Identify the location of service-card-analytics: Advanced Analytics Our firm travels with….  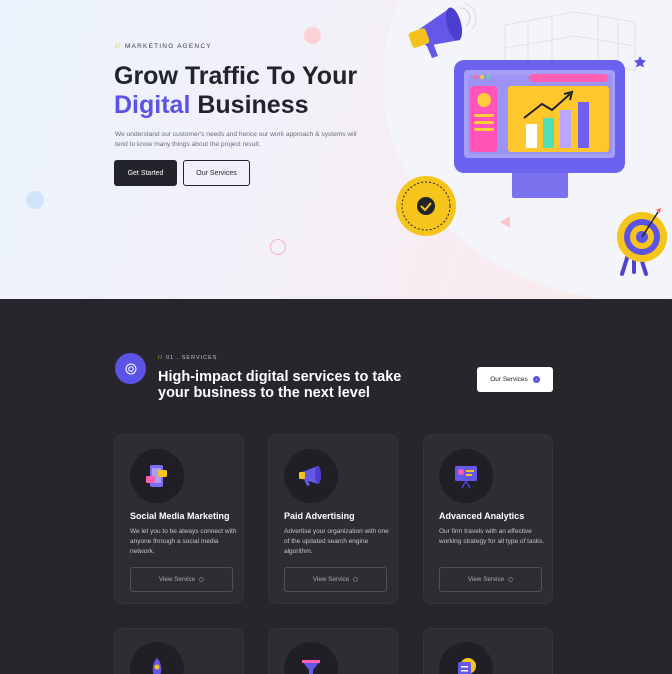
(488, 519).